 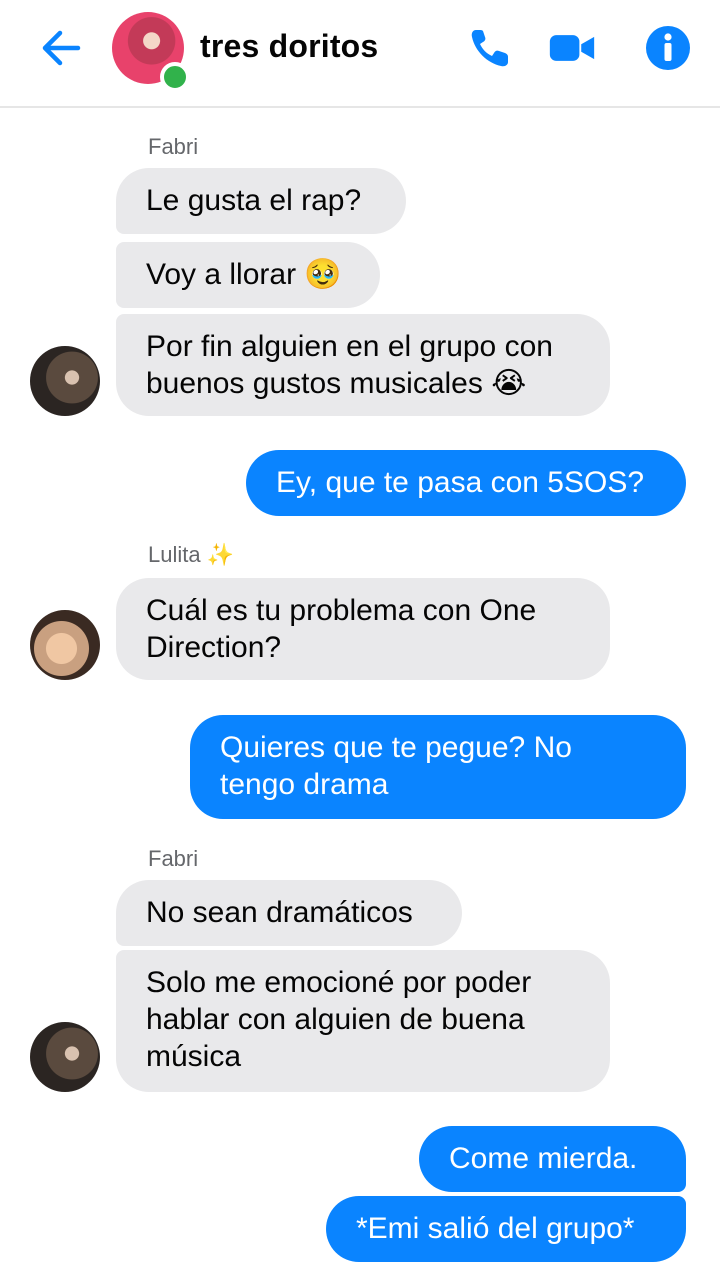 I want to click on chat-header: tres doritos, so click(x=360, y=54).